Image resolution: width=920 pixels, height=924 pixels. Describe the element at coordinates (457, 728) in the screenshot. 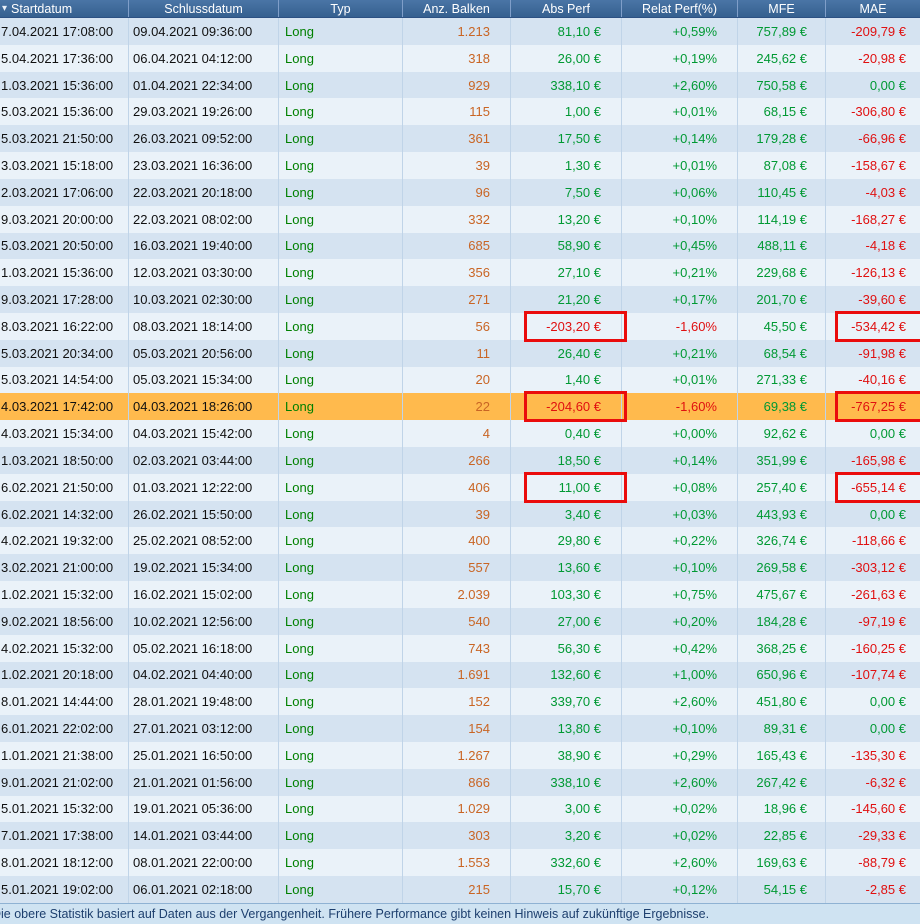

I see `cell-bars: 154` at that location.